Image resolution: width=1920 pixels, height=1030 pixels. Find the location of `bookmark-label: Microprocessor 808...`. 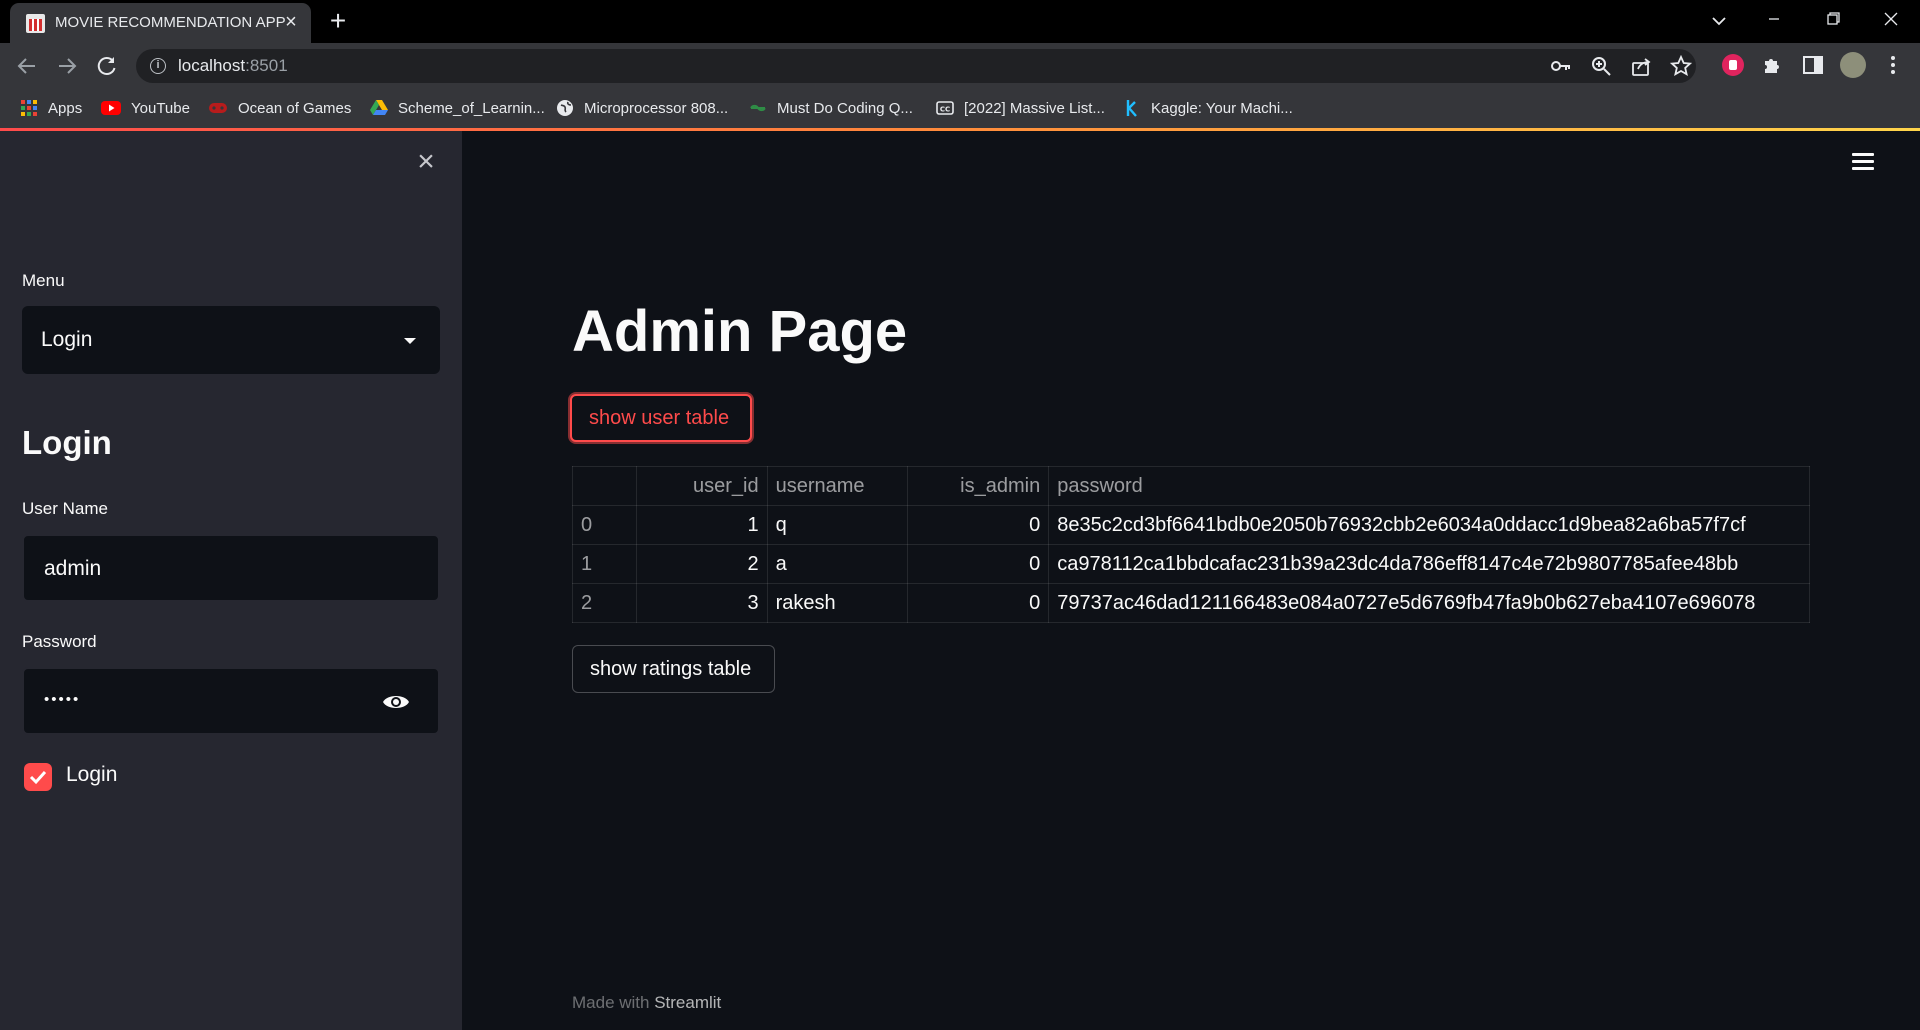

bookmark-label: Microprocessor 808... is located at coordinates (656, 108).